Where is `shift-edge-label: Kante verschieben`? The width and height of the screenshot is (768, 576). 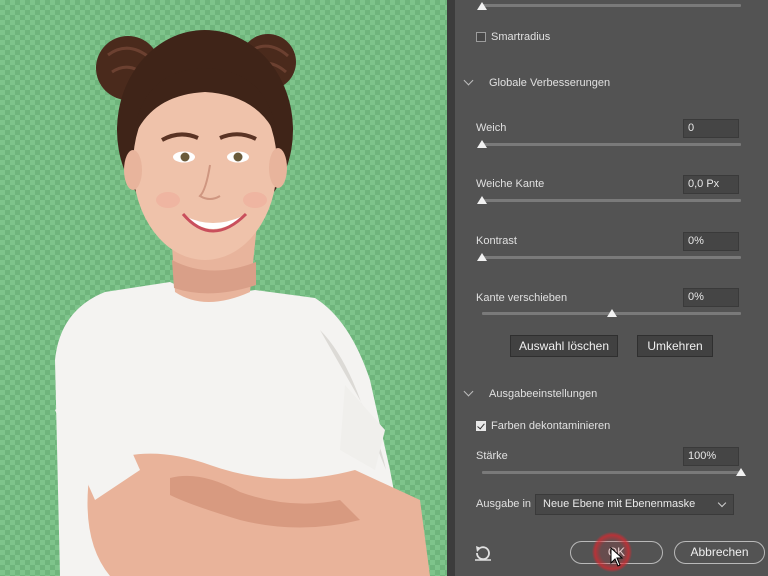
shift-edge-label: Kante verschieben is located at coordinates (522, 298).